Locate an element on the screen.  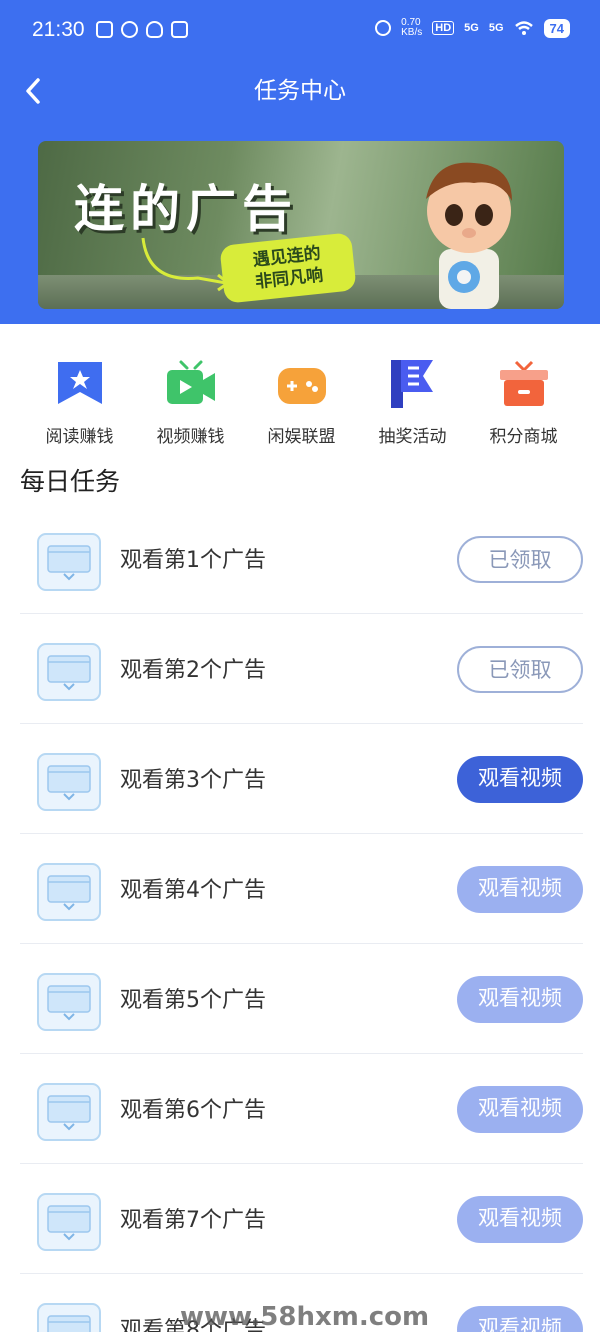
wifi-icon is located at coordinates (523, 28).